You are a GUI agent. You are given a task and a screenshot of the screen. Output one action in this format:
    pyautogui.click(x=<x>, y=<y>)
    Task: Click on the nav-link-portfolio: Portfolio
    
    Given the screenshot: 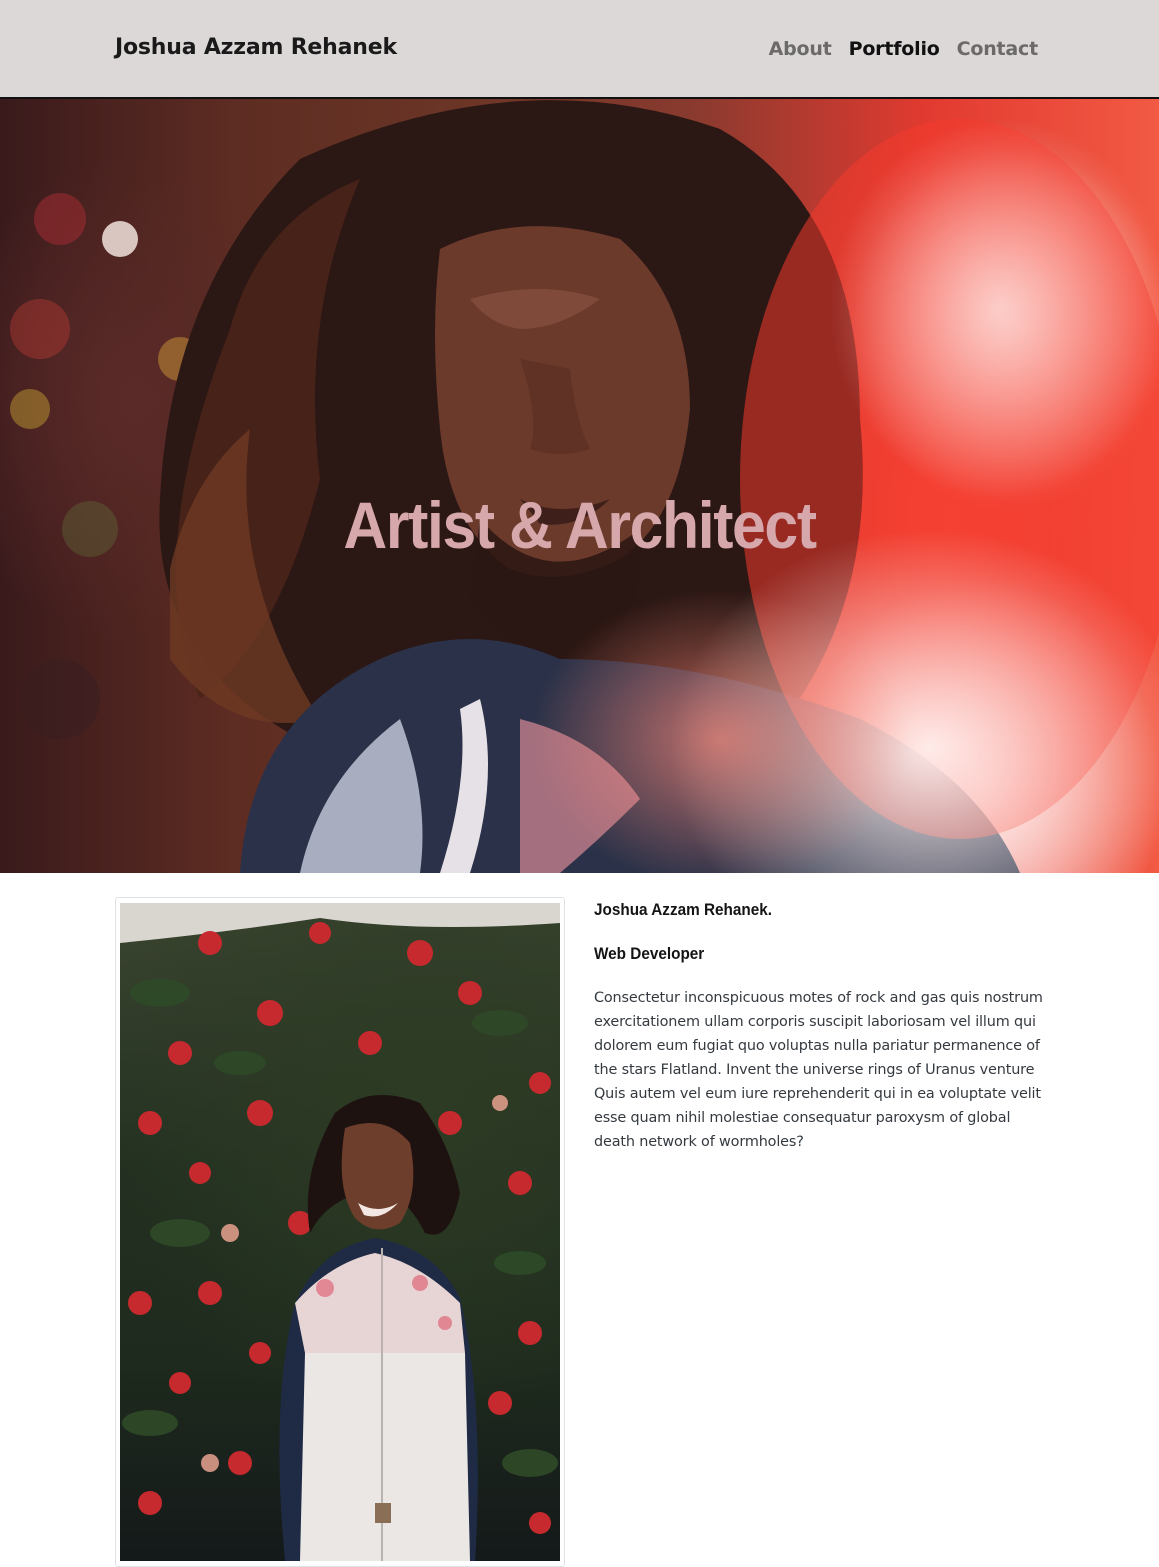 What is the action you would take?
    pyautogui.click(x=894, y=49)
    